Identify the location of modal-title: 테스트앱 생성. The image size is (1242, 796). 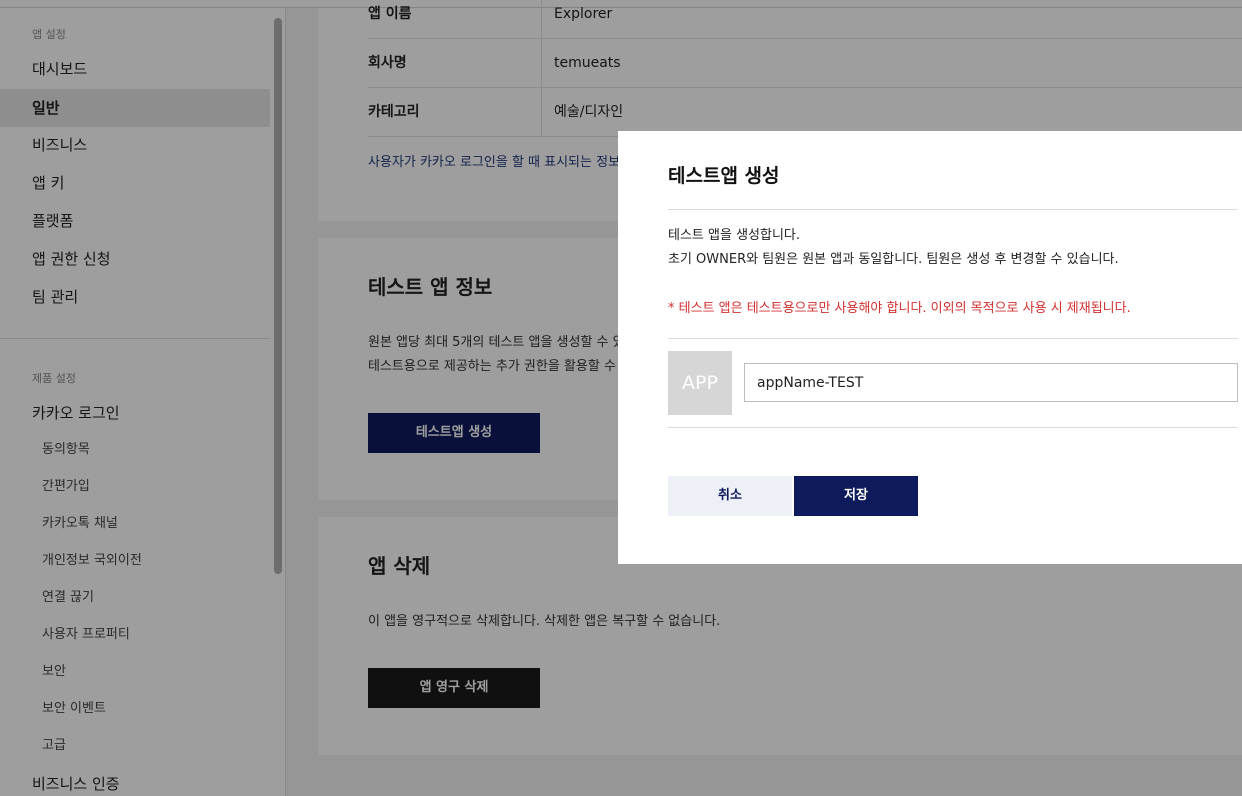
(724, 176).